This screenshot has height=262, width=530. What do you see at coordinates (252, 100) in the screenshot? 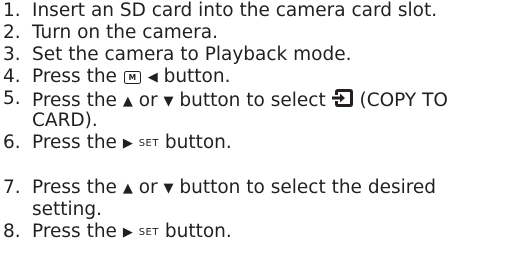
I see `step-text-mid2: button to select` at bounding box center [252, 100].